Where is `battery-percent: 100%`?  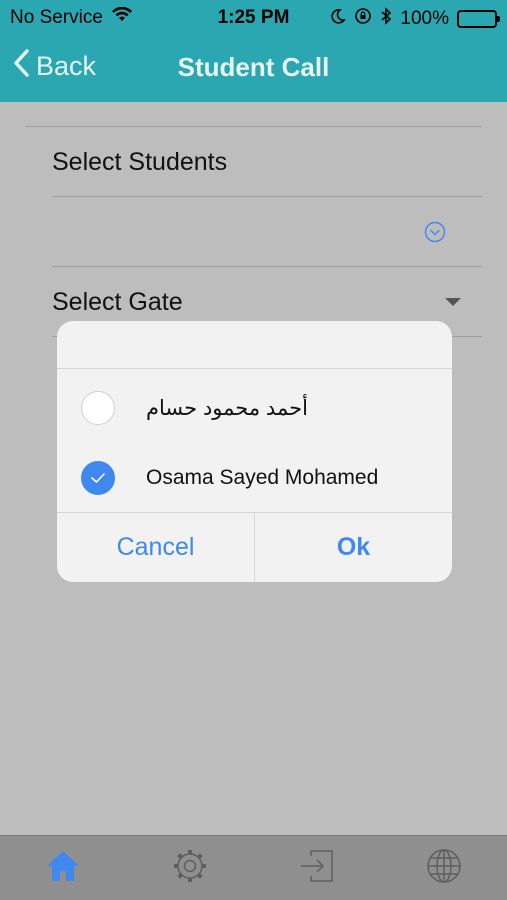
battery-percent: 100% is located at coordinates (424, 18).